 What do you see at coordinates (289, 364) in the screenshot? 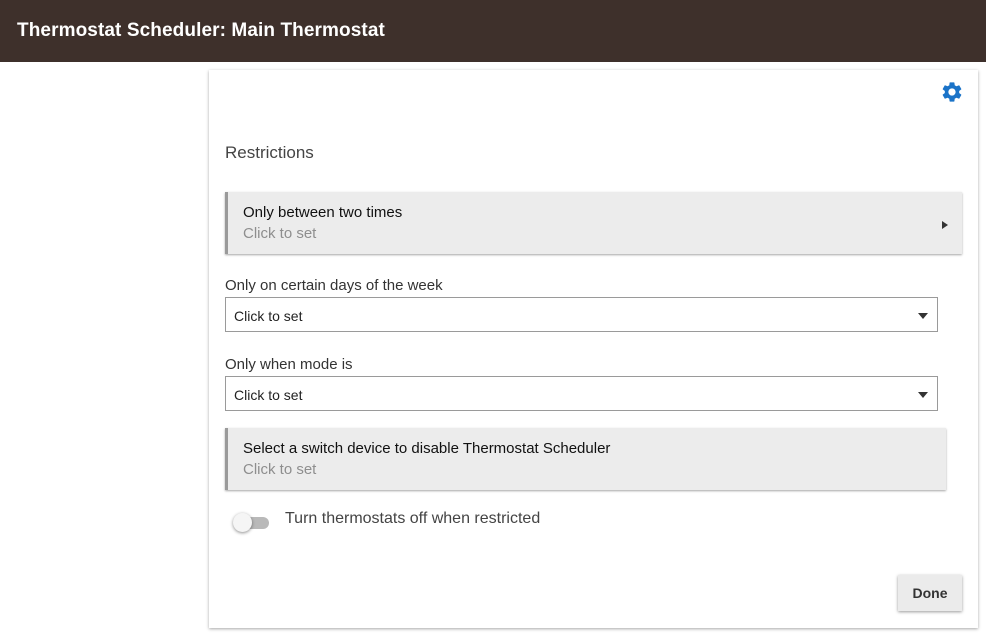
I see `mode-label: Only when mode is` at bounding box center [289, 364].